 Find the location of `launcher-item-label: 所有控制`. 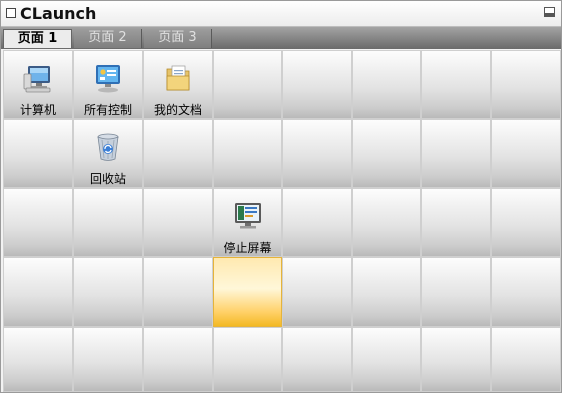

launcher-item-label: 所有控制 is located at coordinates (107, 110).